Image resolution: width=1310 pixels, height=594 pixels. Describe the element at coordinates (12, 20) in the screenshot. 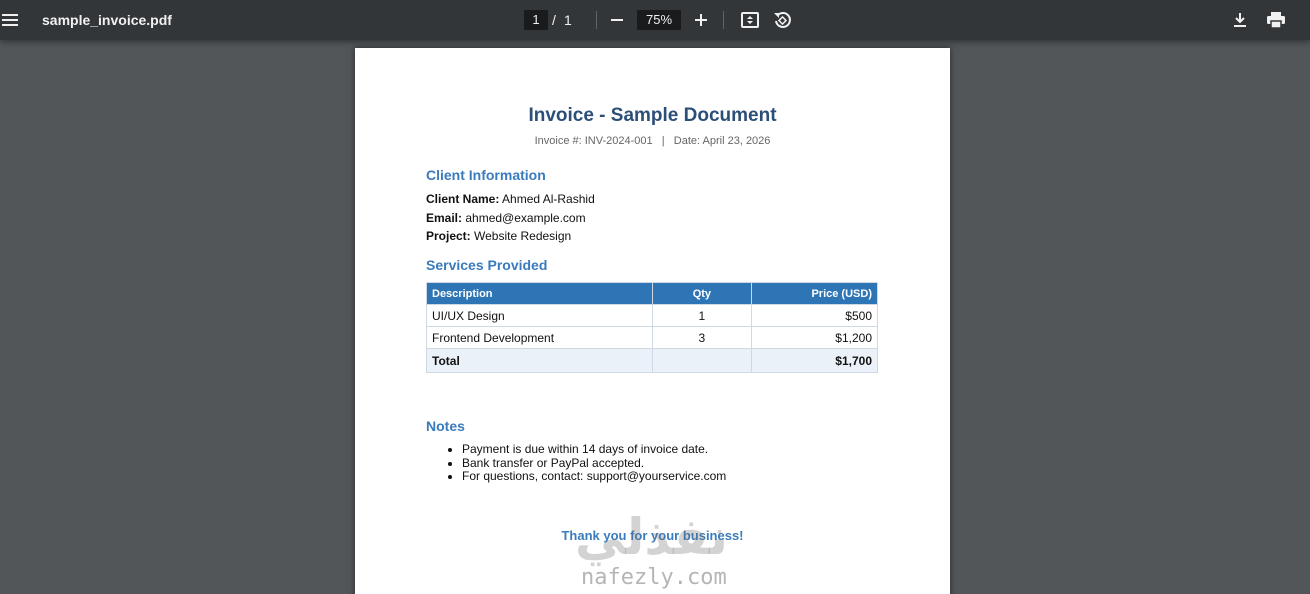

I see `menu-icon` at that location.